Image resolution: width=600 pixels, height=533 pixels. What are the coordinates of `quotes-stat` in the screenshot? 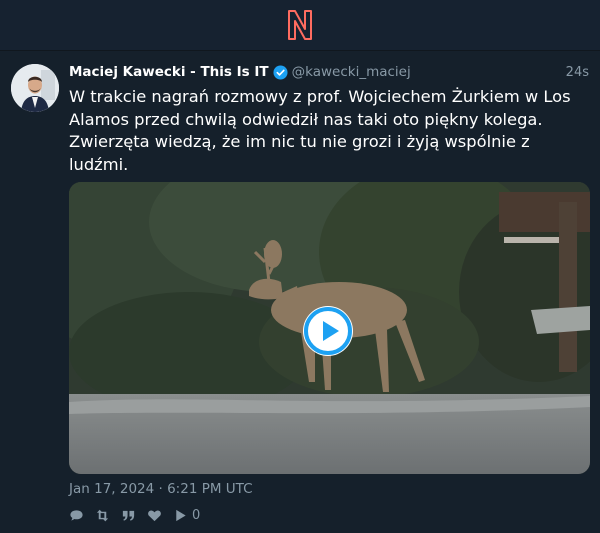 It's located at (128, 515).